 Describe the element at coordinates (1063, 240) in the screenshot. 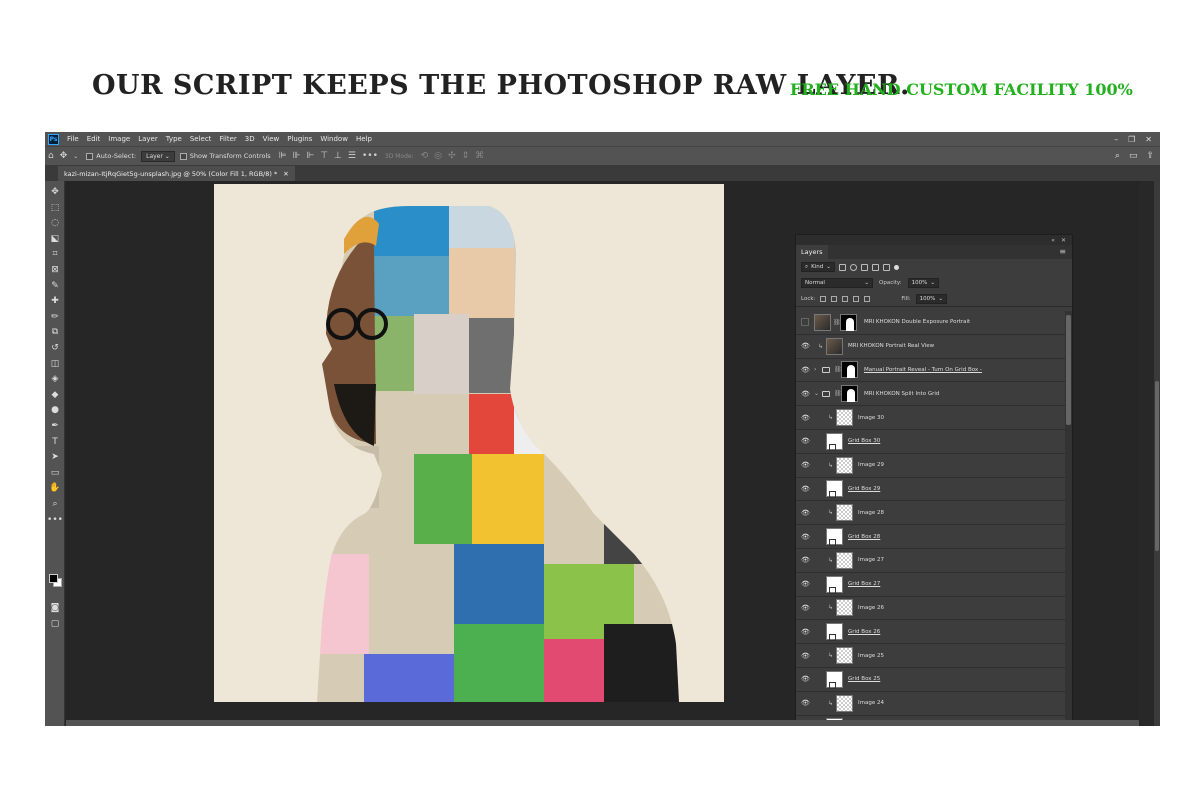

I see `close-panel-icon: ✕` at that location.